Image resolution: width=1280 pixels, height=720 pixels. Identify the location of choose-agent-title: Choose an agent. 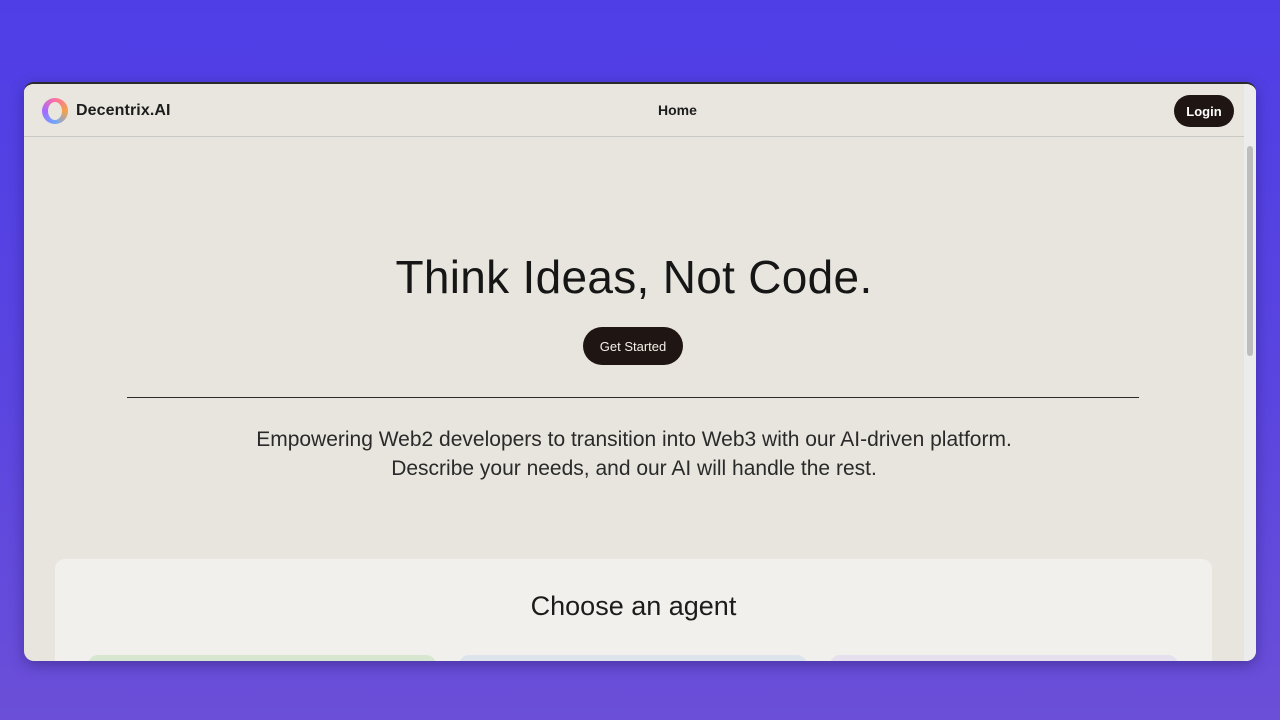
(633, 606).